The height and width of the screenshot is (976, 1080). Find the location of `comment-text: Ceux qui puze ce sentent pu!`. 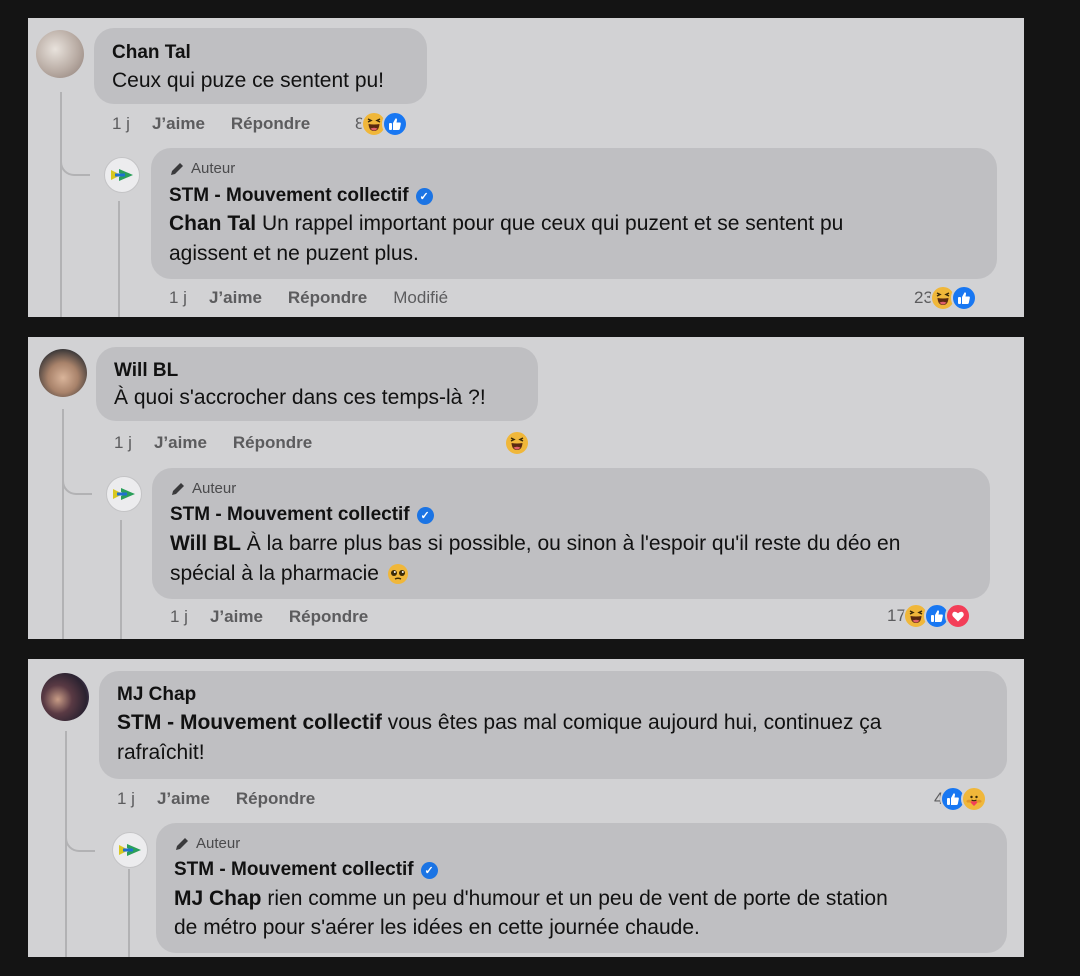

comment-text: Ceux qui puze ce sentent pu! is located at coordinates (248, 80).